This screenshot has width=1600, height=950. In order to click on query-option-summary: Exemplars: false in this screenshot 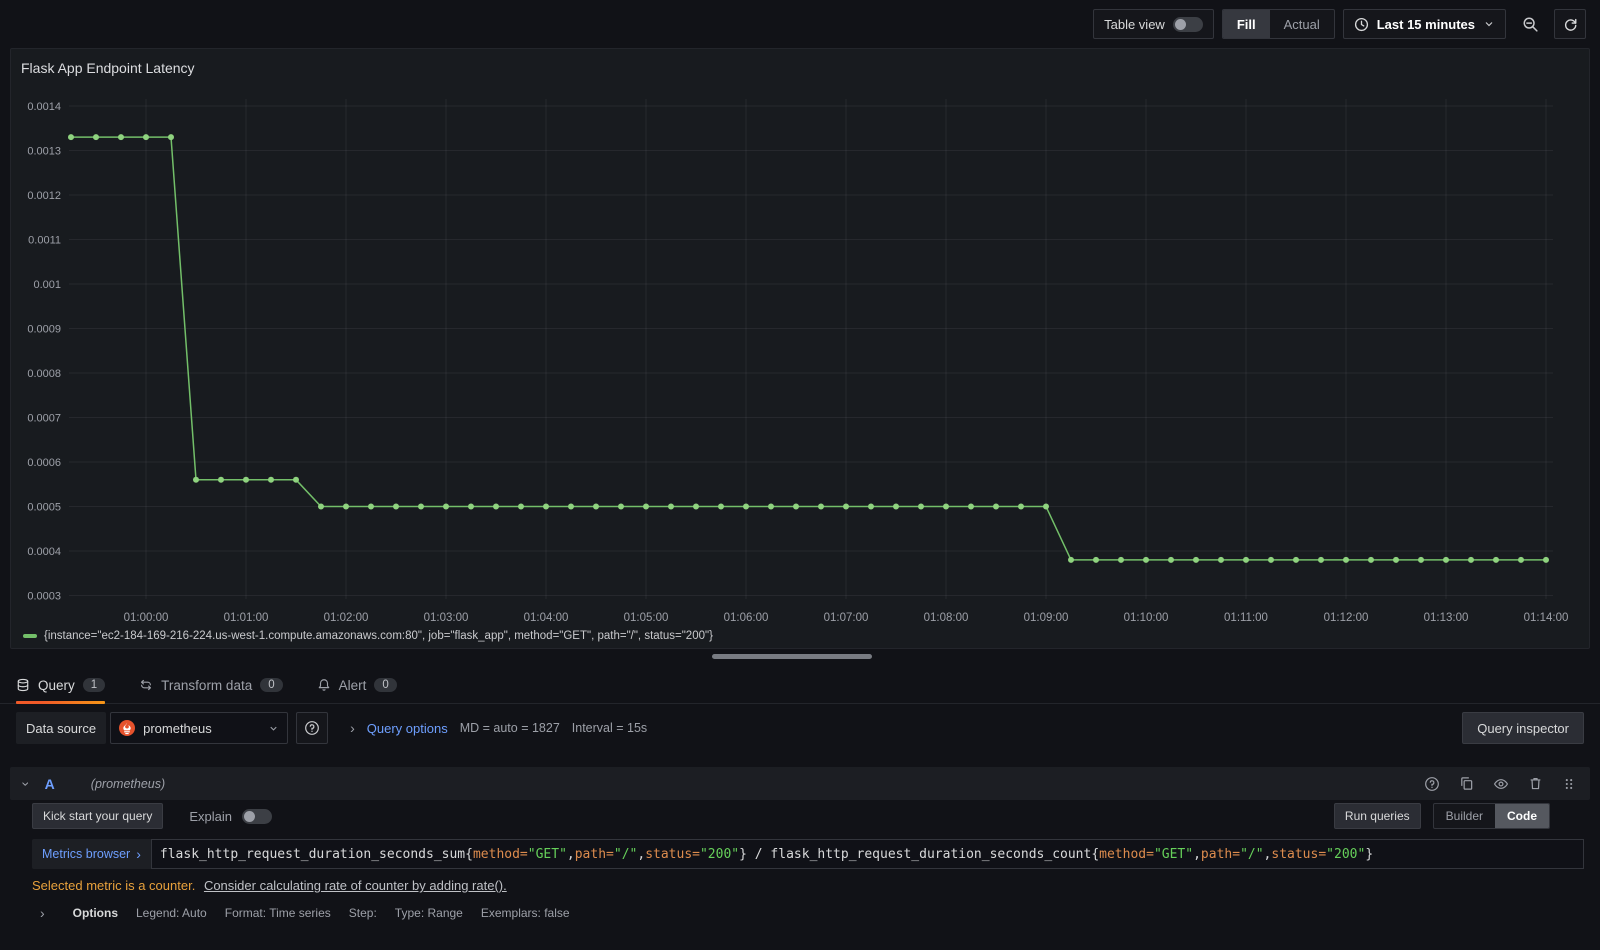, I will do `click(525, 913)`.